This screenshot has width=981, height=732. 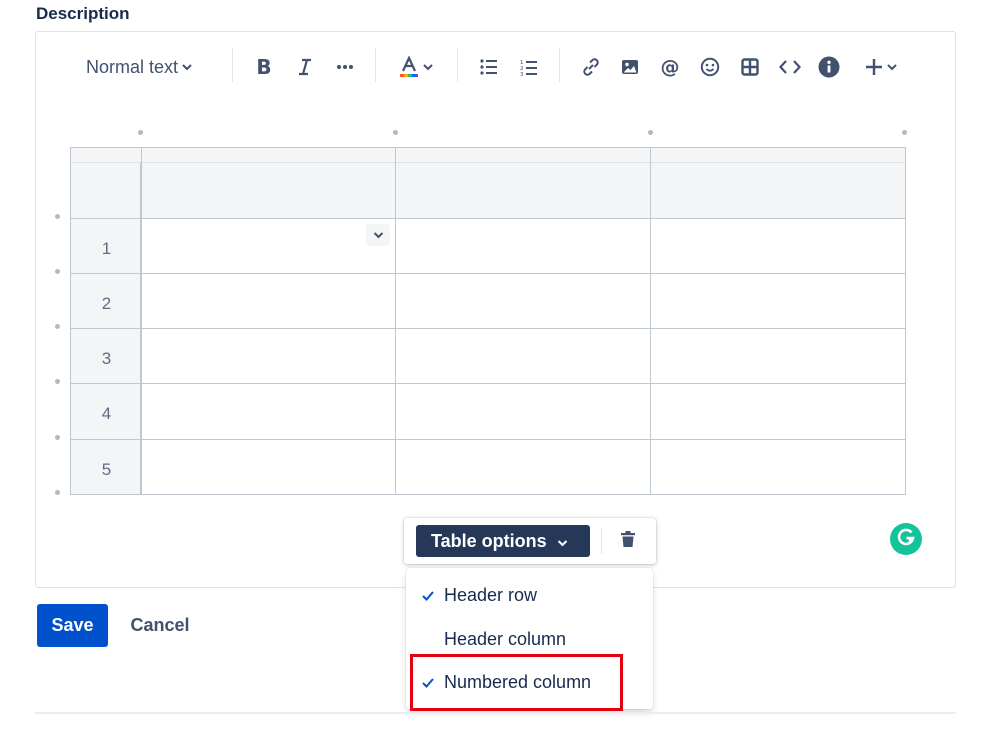 I want to click on cancel-button: Cancel, so click(x=160, y=625).